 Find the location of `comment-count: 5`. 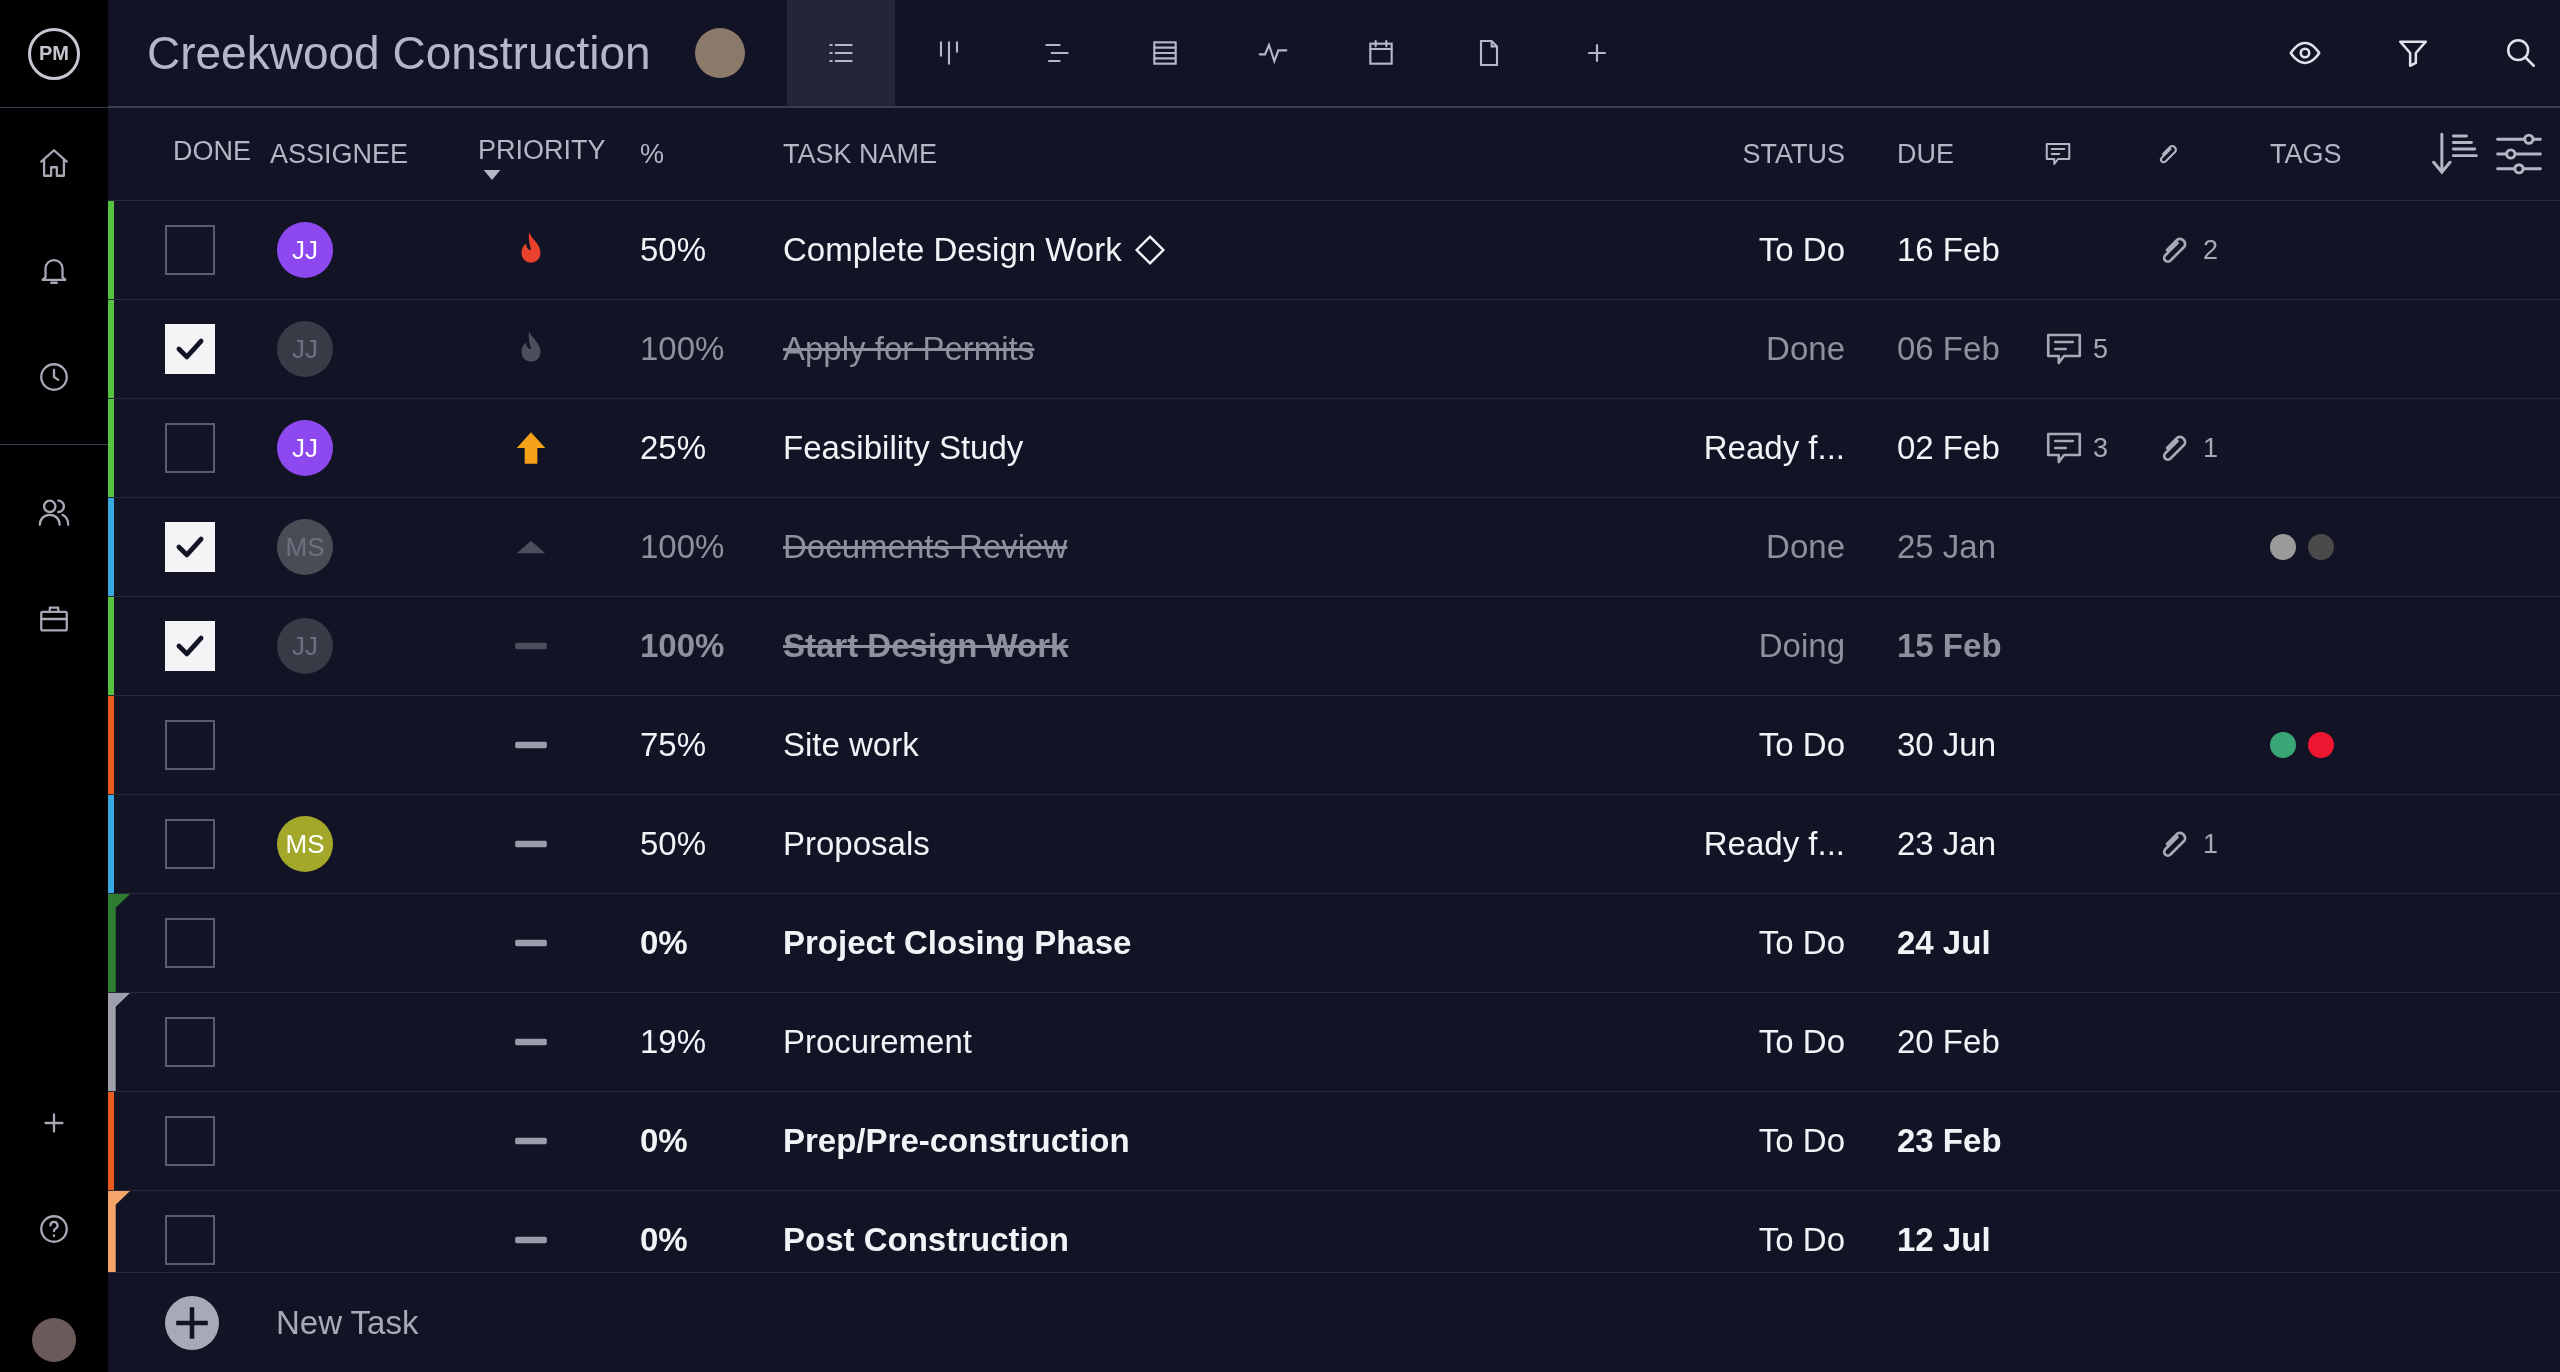

comment-count: 5 is located at coordinates (2101, 349).